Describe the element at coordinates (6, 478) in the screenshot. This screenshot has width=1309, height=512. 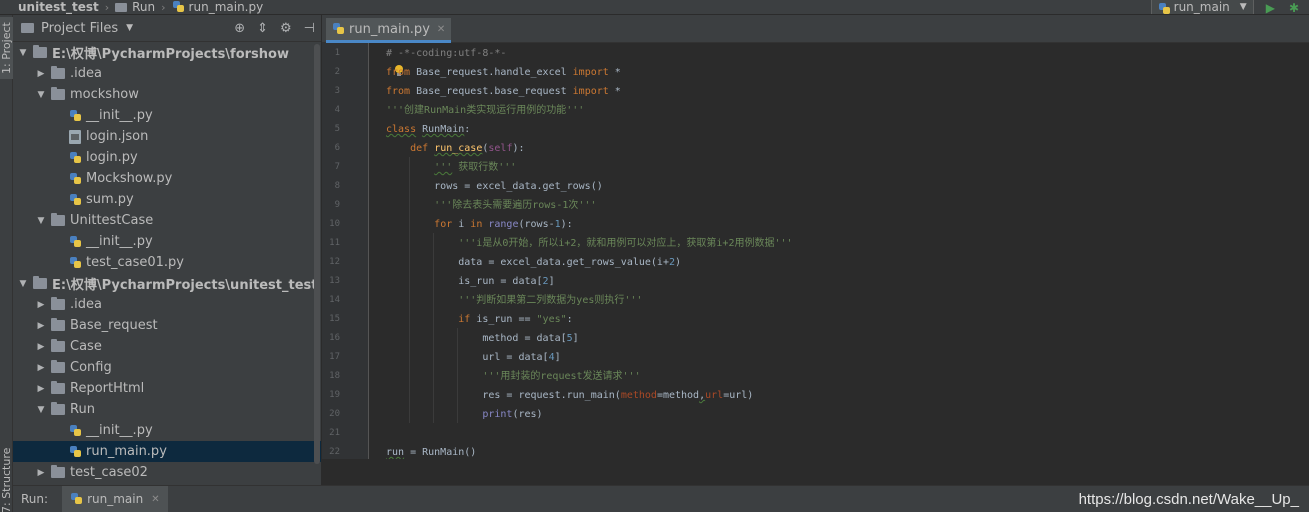
I see `structure-tool-tab: 7: Structure` at that location.